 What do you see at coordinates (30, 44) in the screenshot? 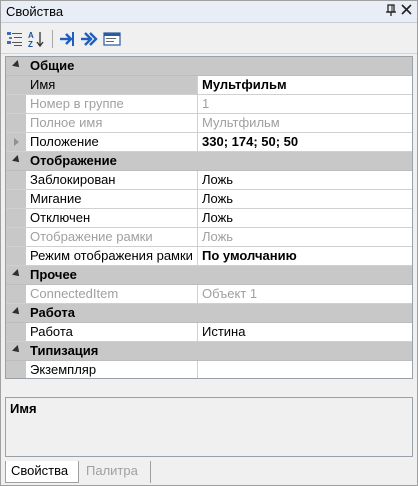
I see `svg-text: Z` at bounding box center [30, 44].